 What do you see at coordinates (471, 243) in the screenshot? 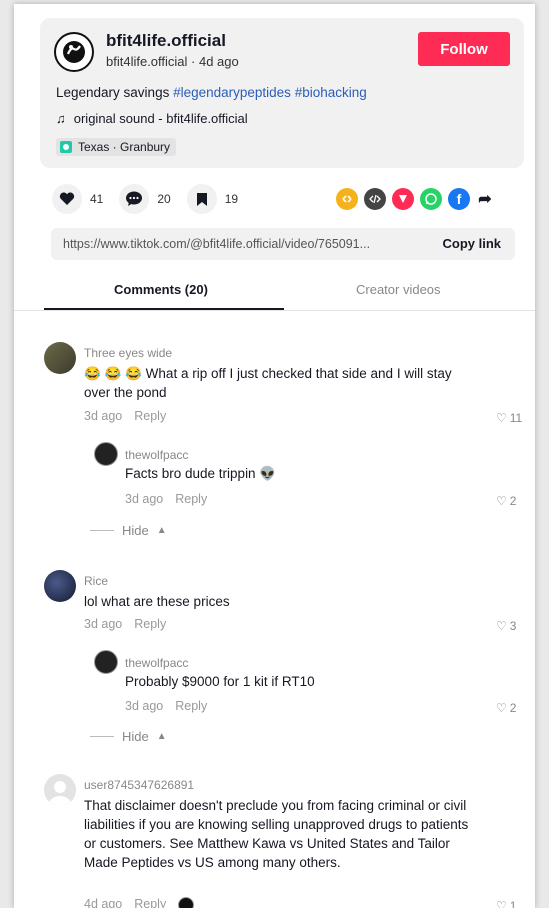
I see `copy-link-button: Copy link` at bounding box center [471, 243].